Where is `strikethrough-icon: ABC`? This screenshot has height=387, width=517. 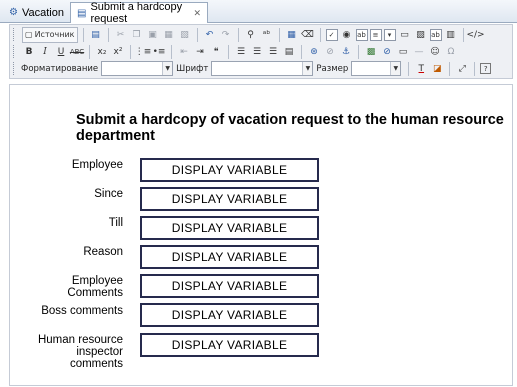
strikethrough-icon: ABC is located at coordinates (77, 52).